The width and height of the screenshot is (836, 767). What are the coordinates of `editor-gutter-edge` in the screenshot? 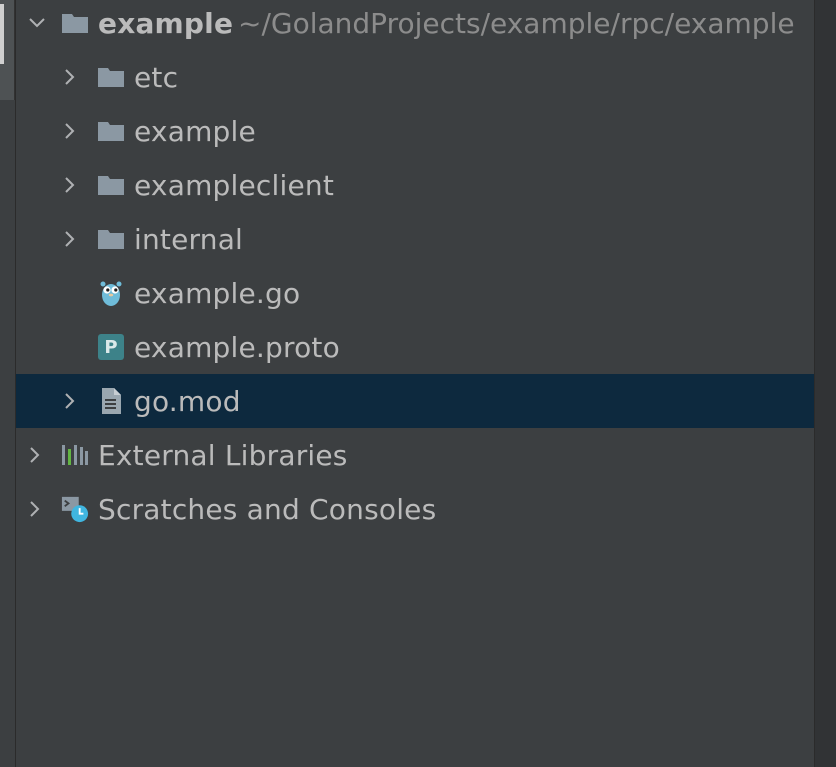 It's located at (825, 383).